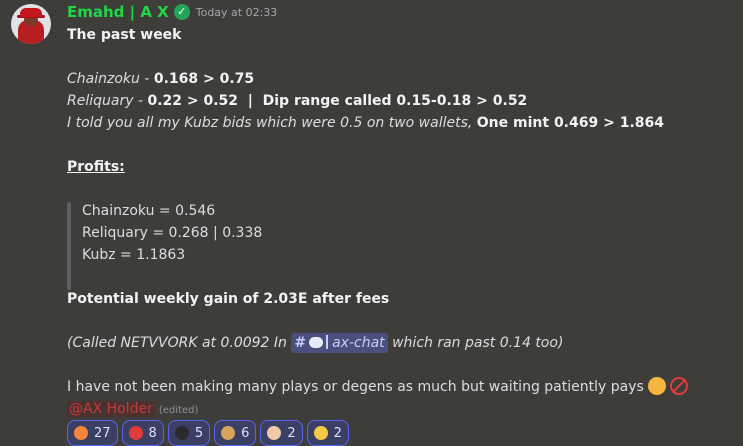 This screenshot has height=446, width=743. I want to click on reaction-no-fear: 8, so click(142, 433).